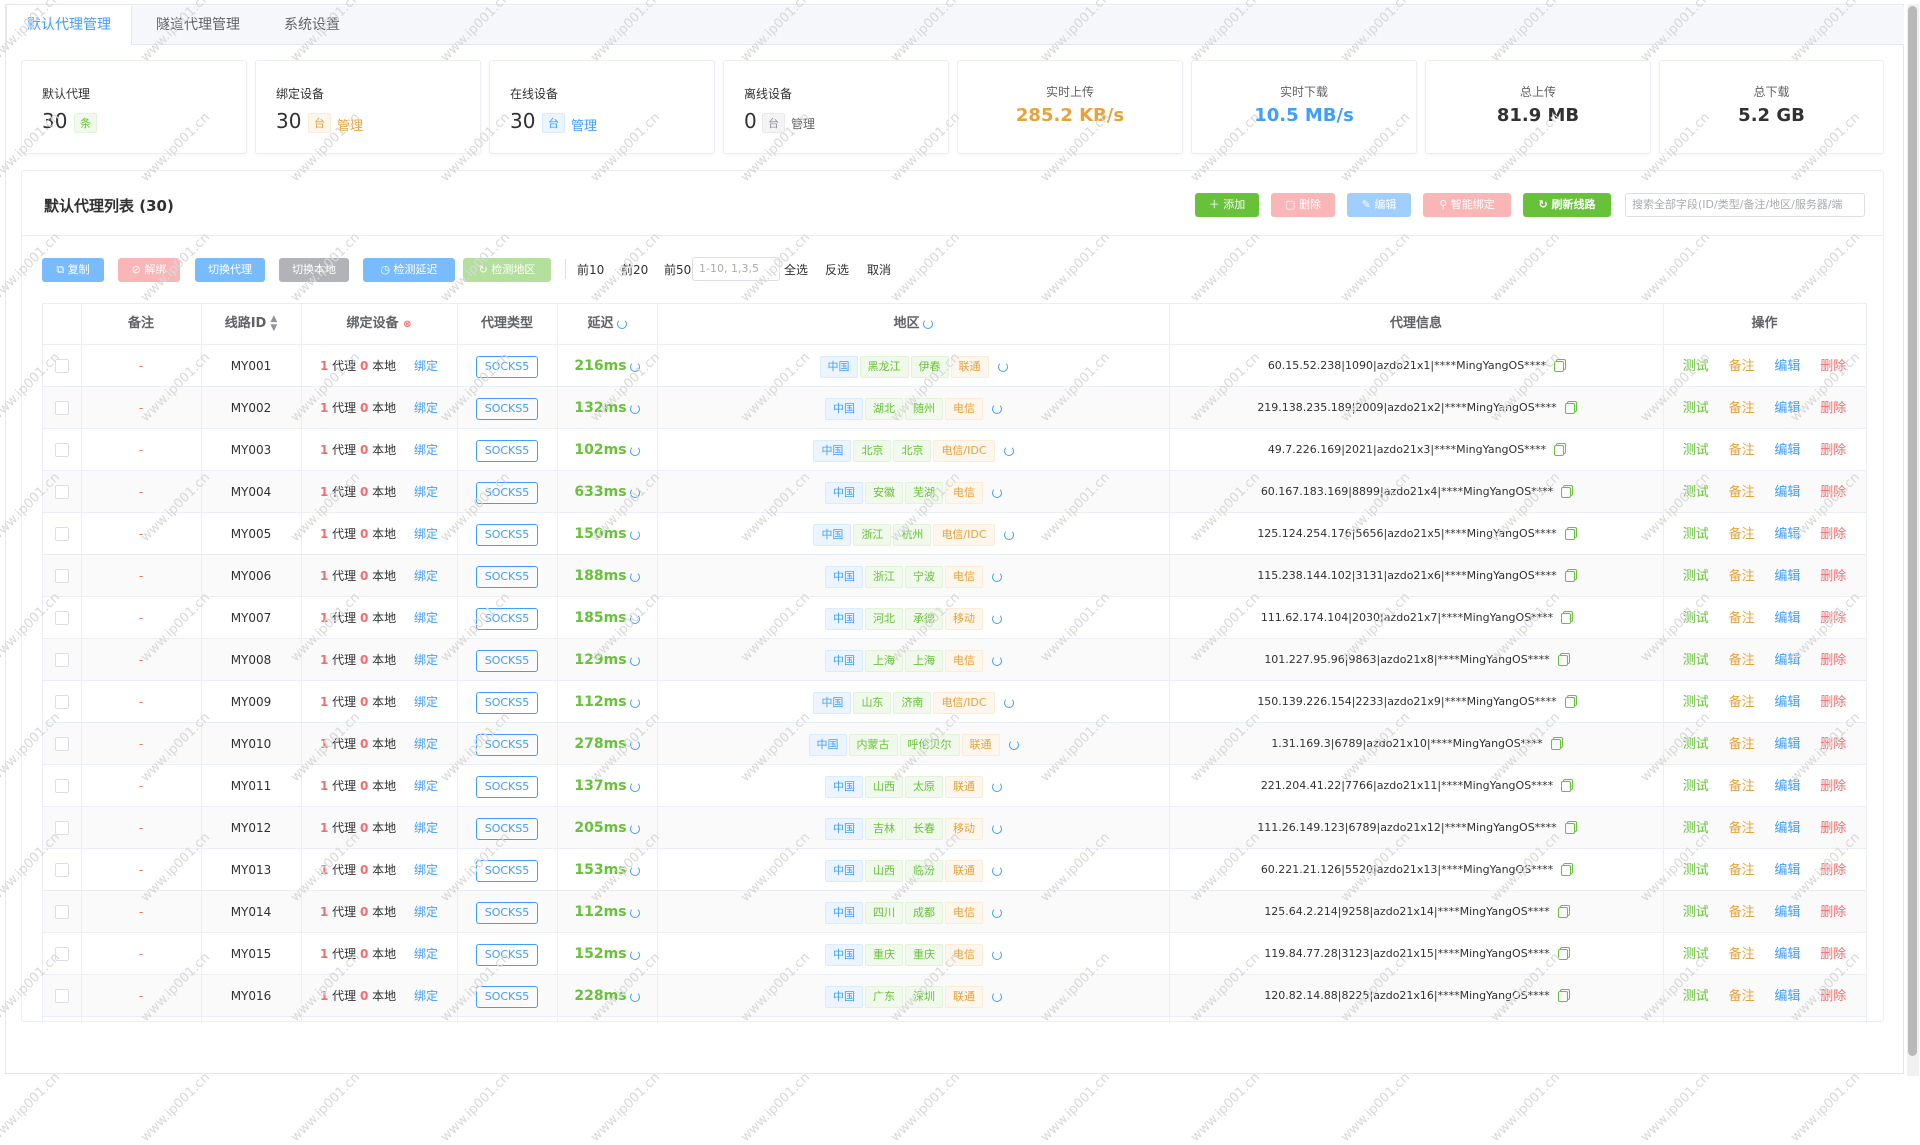 The image size is (1920, 1145). What do you see at coordinates (1567, 205) in the screenshot?
I see `refresh-lines-button: ↻ 刷新线路` at bounding box center [1567, 205].